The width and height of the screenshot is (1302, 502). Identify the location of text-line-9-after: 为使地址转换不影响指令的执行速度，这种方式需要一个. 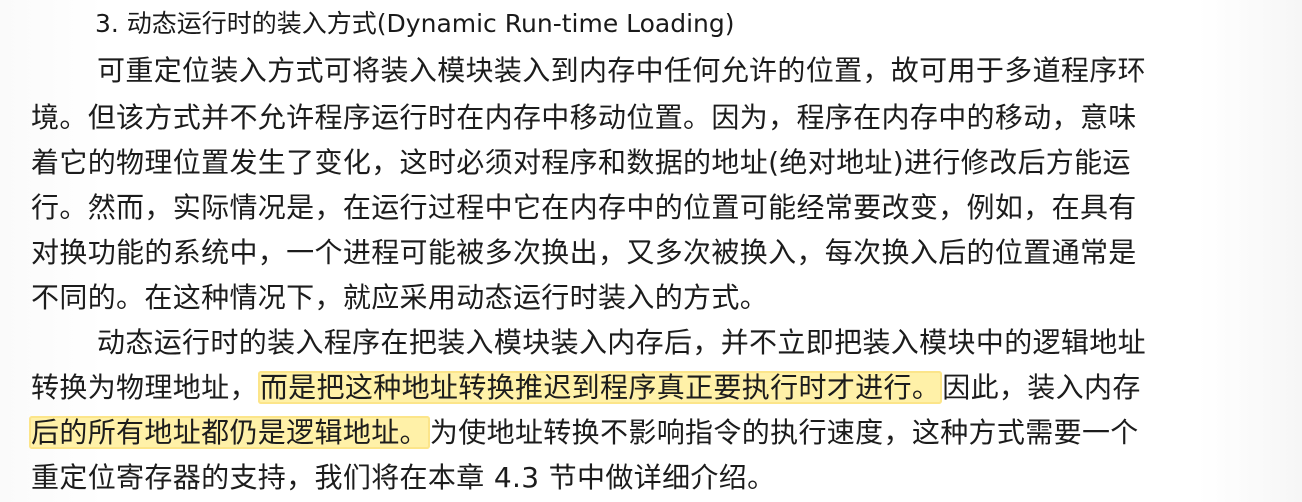
(784, 432).